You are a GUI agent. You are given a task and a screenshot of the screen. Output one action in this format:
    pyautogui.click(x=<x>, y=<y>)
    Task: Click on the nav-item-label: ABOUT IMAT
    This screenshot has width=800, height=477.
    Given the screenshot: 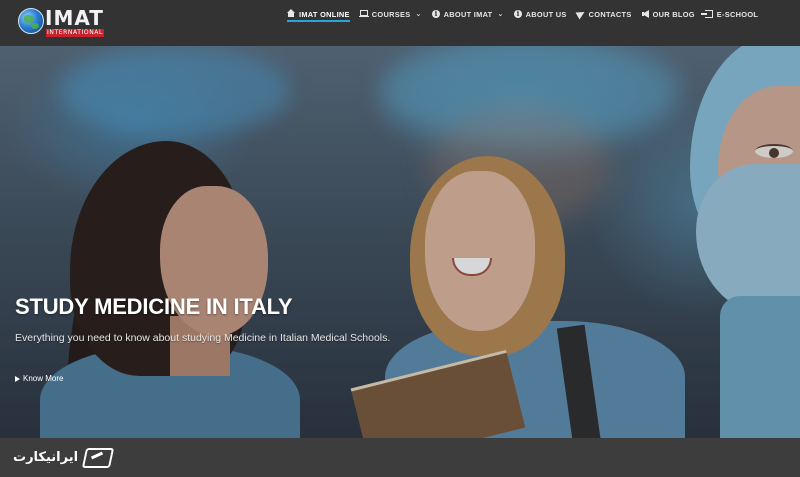 What is the action you would take?
    pyautogui.click(x=468, y=14)
    